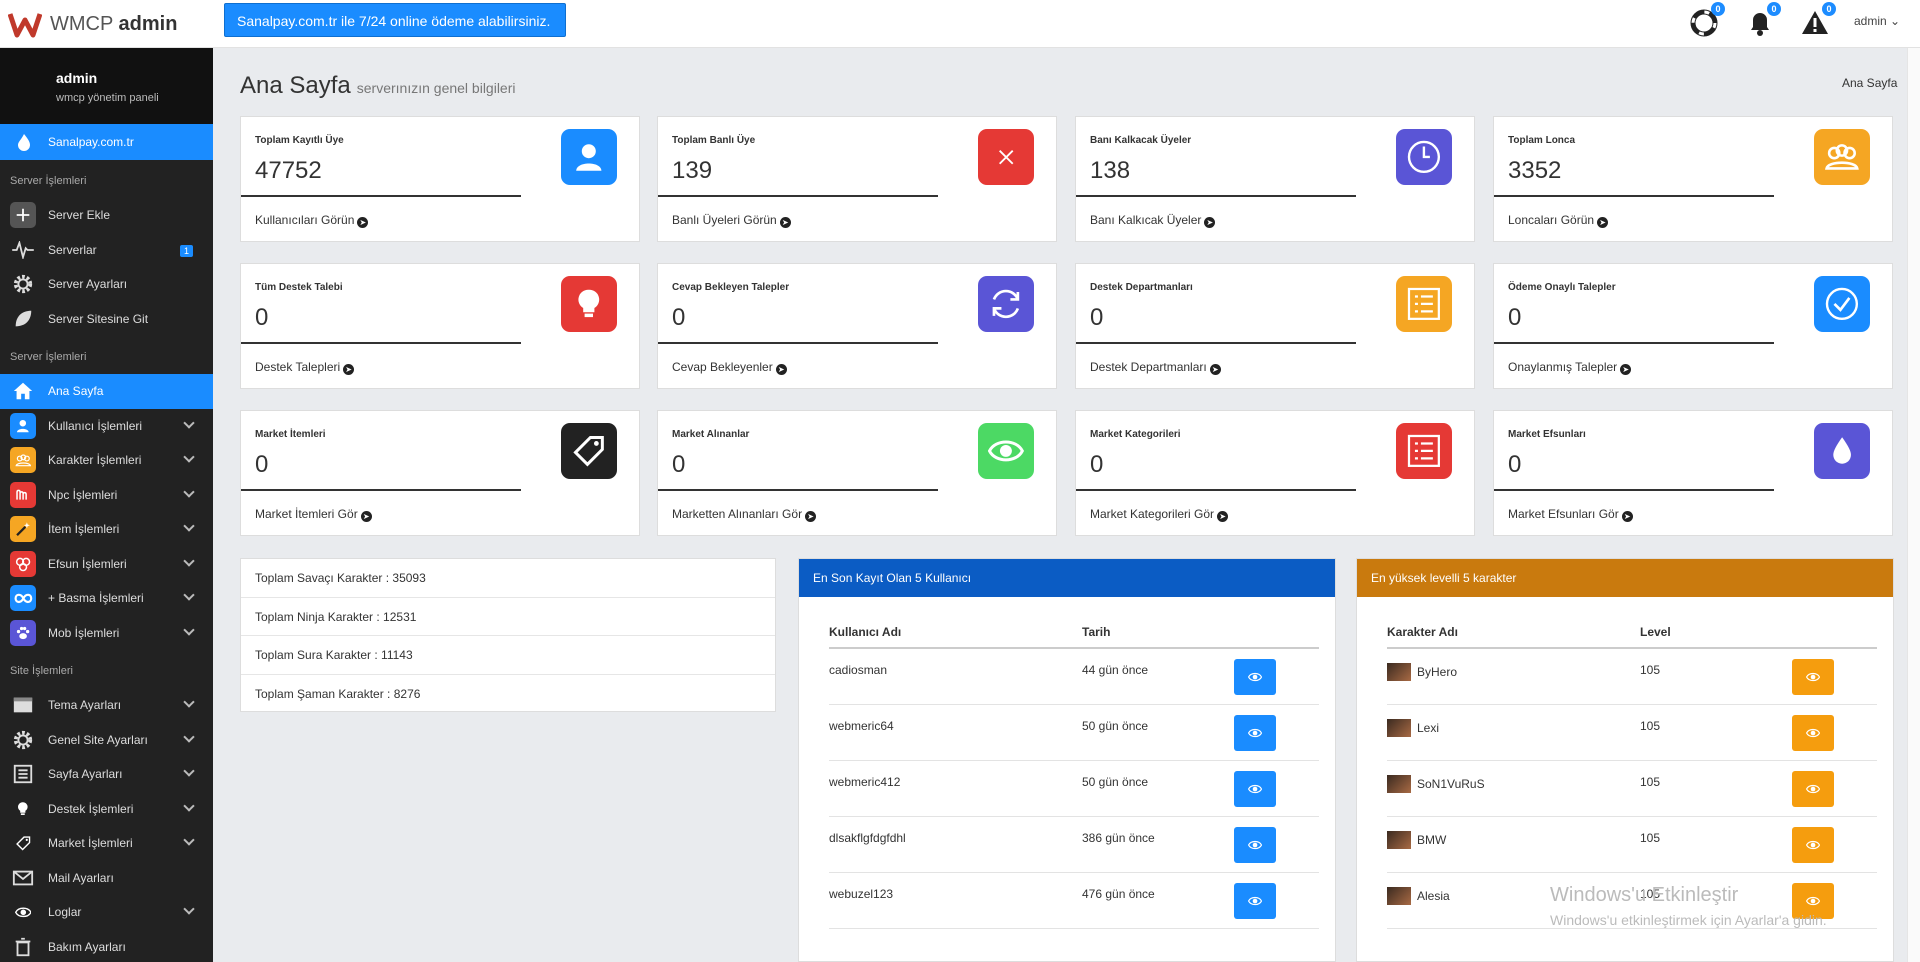 The height and width of the screenshot is (962, 1920). I want to click on refresh-icon, so click(1006, 304).